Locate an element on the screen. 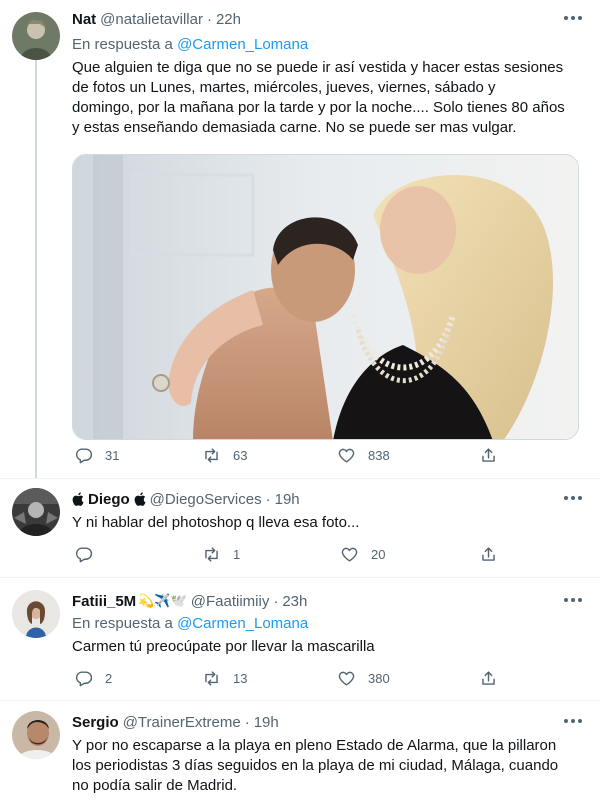 This screenshot has height=804, width=600. reply-button: 31 is located at coordinates (96, 455).